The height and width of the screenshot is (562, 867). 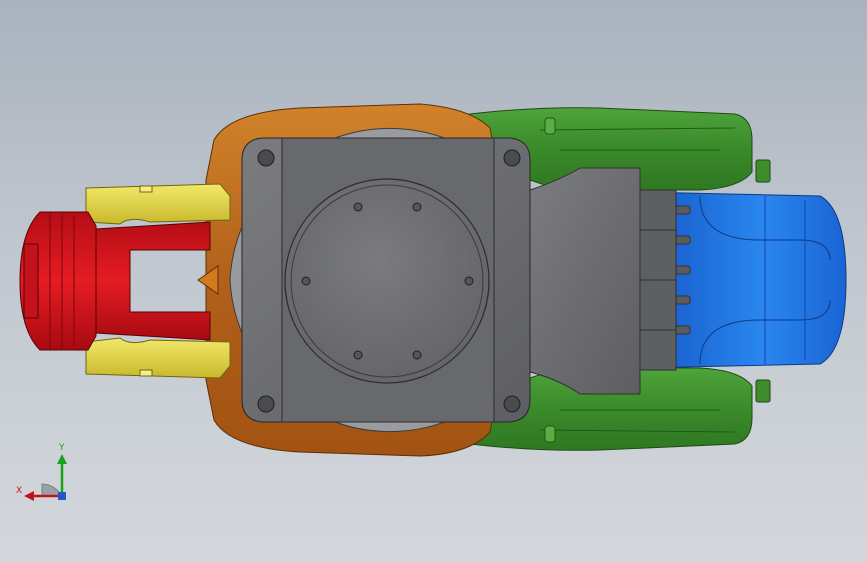 I want to click on axis-triad: X Y, so click(x=45, y=473).